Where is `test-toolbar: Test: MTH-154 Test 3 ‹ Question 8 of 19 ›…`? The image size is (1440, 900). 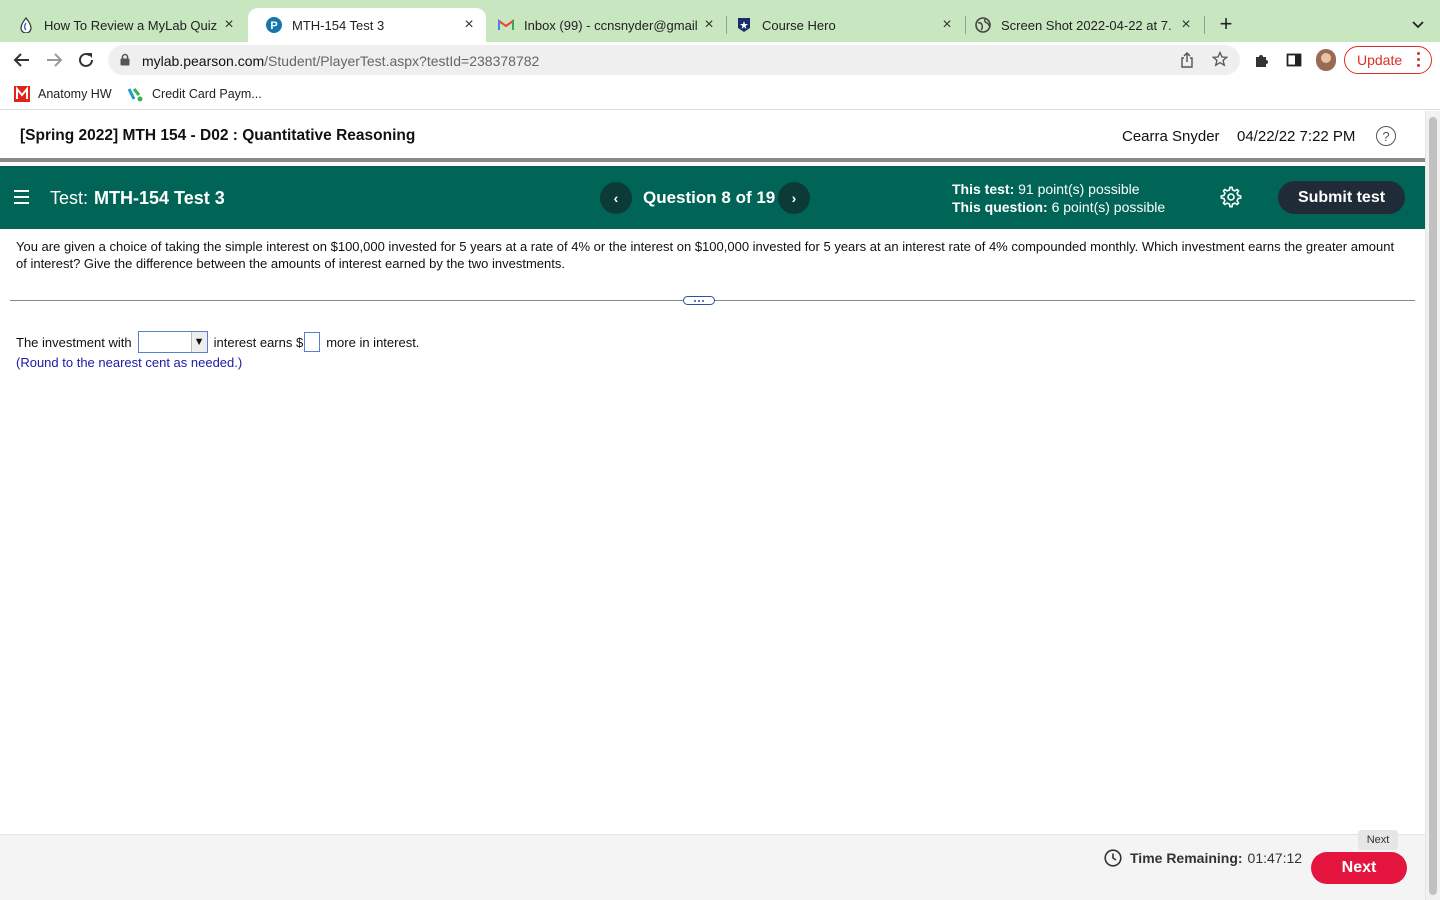 test-toolbar: Test: MTH-154 Test 3 ‹ Question 8 of 19 ›… is located at coordinates (712, 197).